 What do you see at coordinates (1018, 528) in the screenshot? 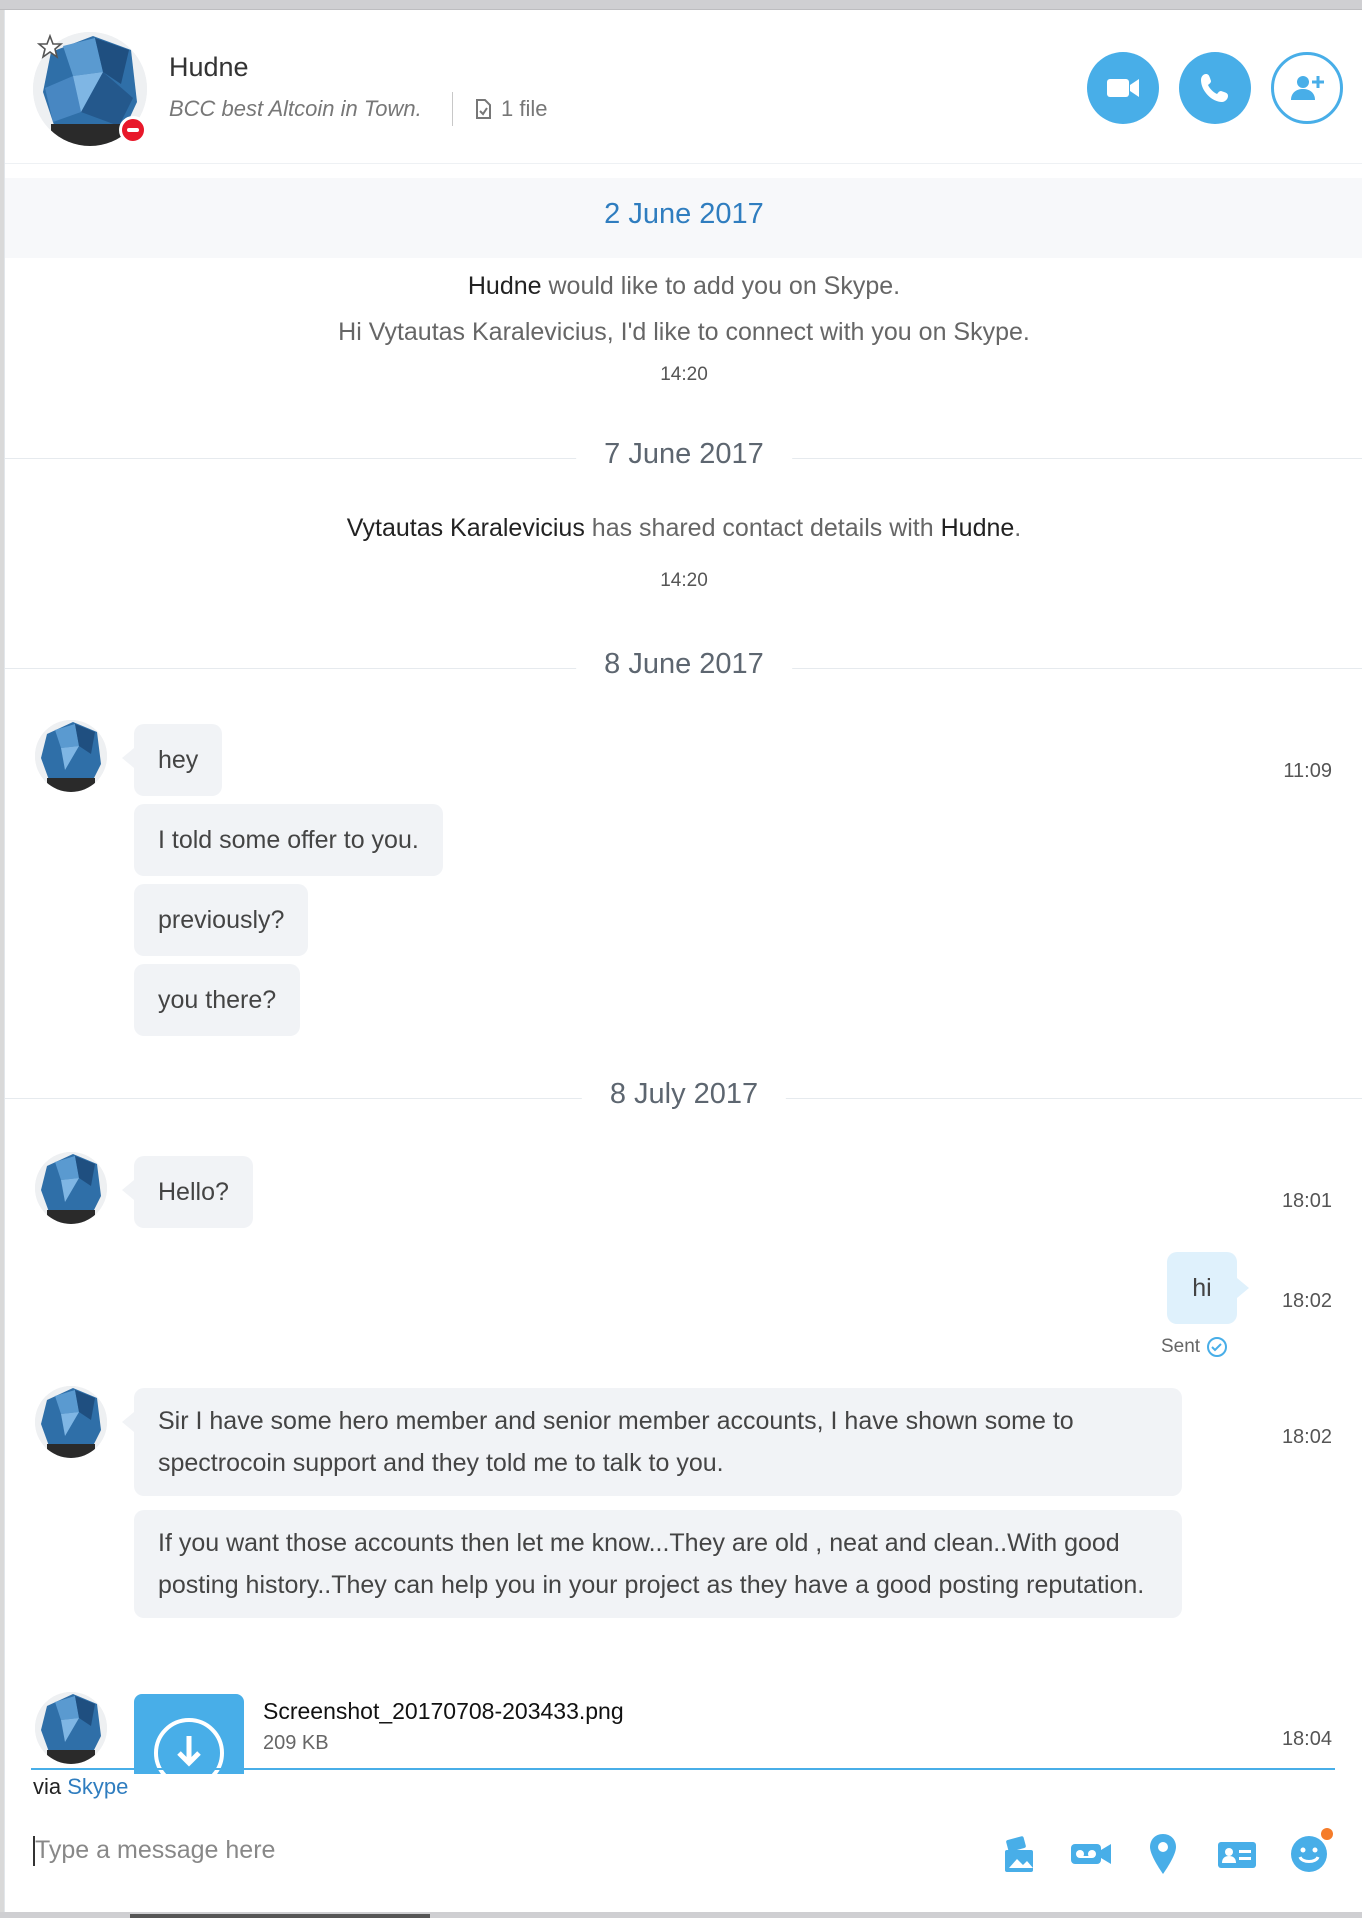
I see `shared-end-punctuation: .` at bounding box center [1018, 528].